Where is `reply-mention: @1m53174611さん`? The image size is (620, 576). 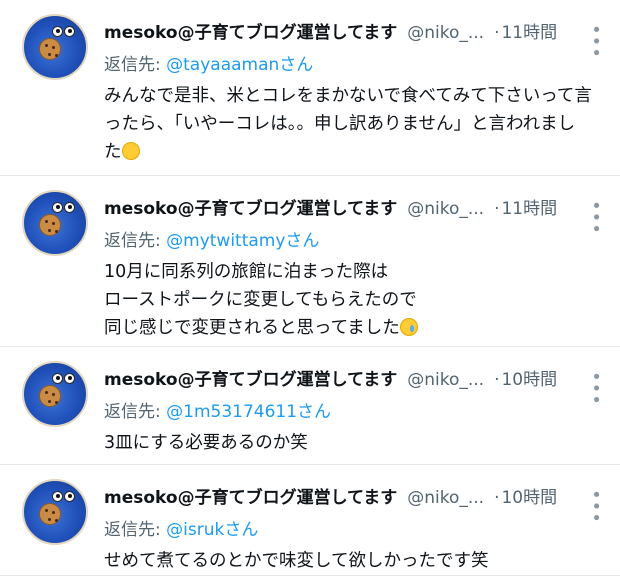
reply-mention: @1m53174611さん is located at coordinates (248, 412).